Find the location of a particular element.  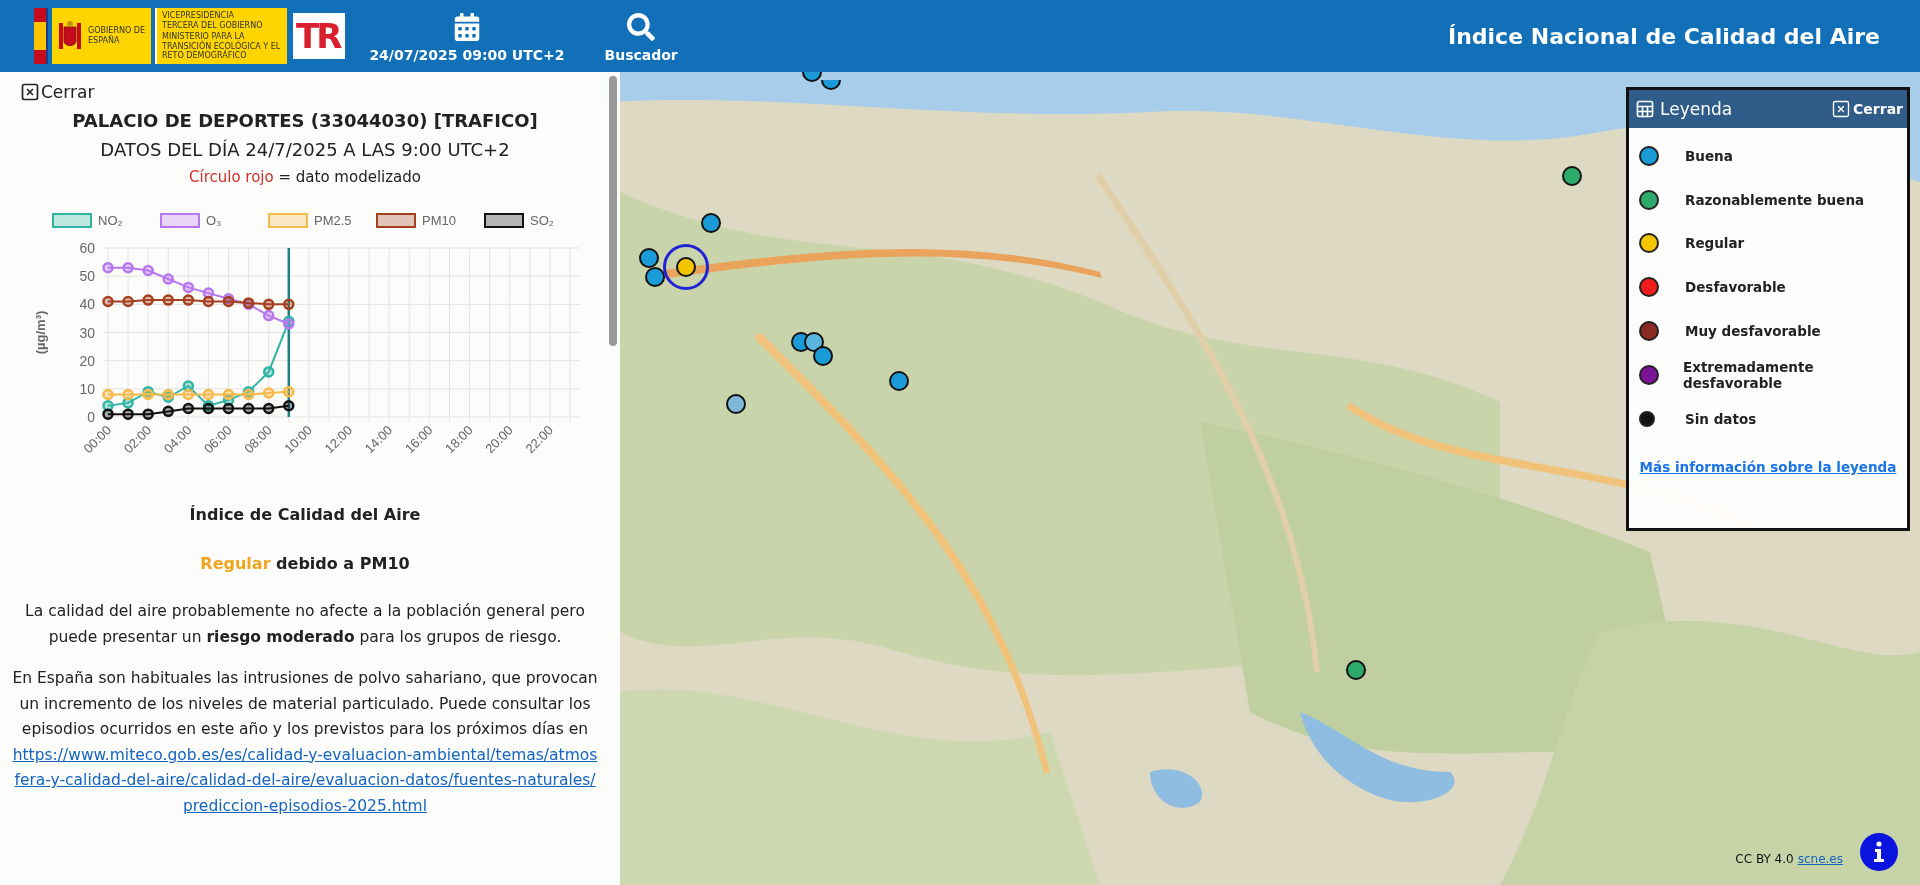

y-axis-label: (µg/m³) is located at coordinates (40, 332).